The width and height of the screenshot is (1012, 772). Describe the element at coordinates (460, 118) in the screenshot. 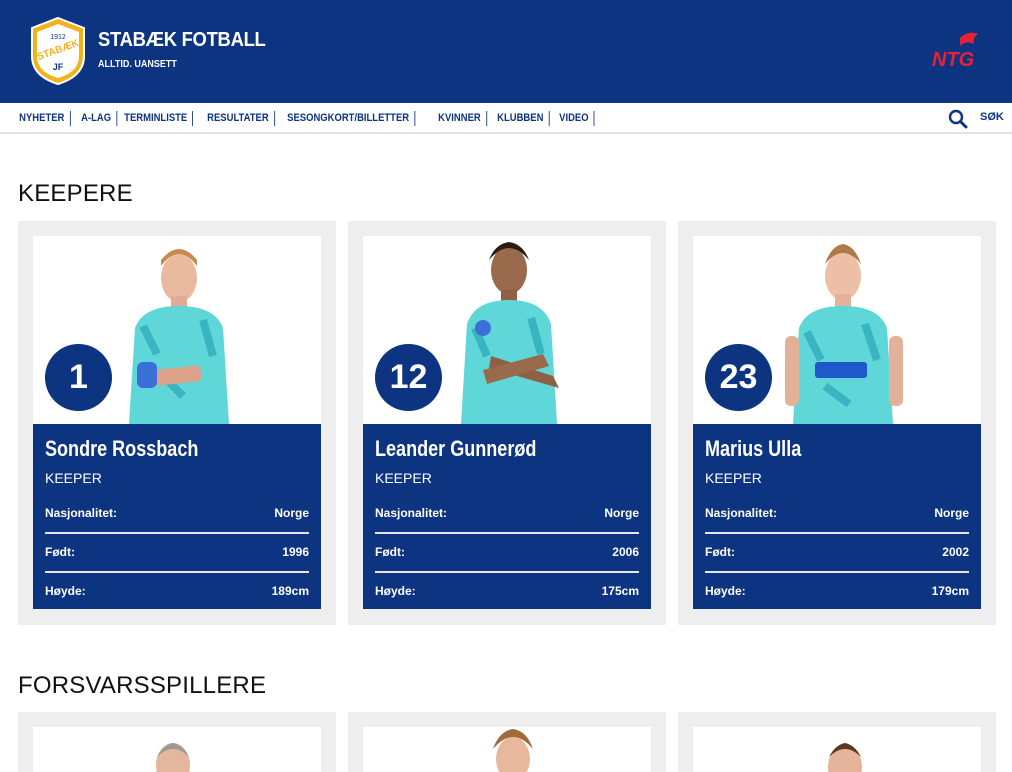

I see `nav-item-kvinner: KVINNER` at that location.